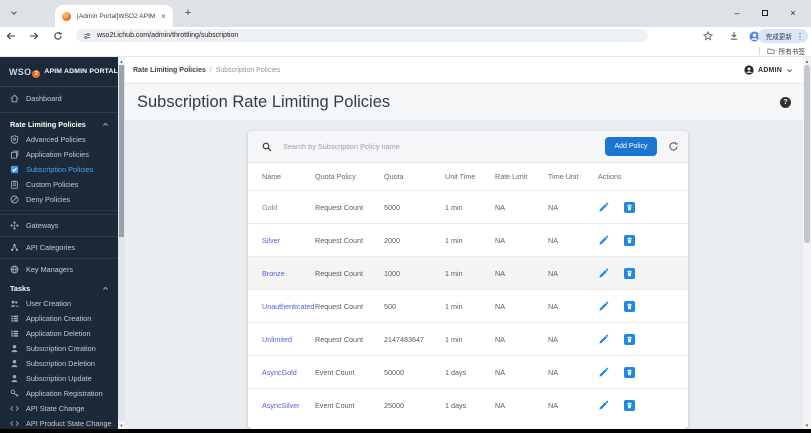 The height and width of the screenshot is (433, 811). I want to click on layers-icon, so click(14, 154).